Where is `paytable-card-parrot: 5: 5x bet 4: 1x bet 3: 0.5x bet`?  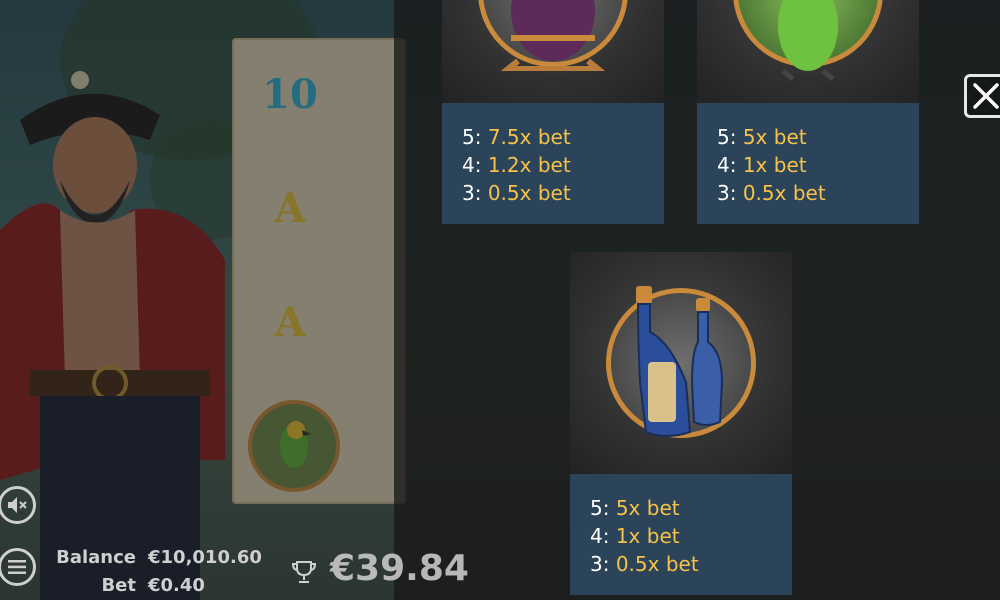
paytable-card-parrot: 5: 5x bet 4: 1x bet 3: 0.5x bet is located at coordinates (808, 112).